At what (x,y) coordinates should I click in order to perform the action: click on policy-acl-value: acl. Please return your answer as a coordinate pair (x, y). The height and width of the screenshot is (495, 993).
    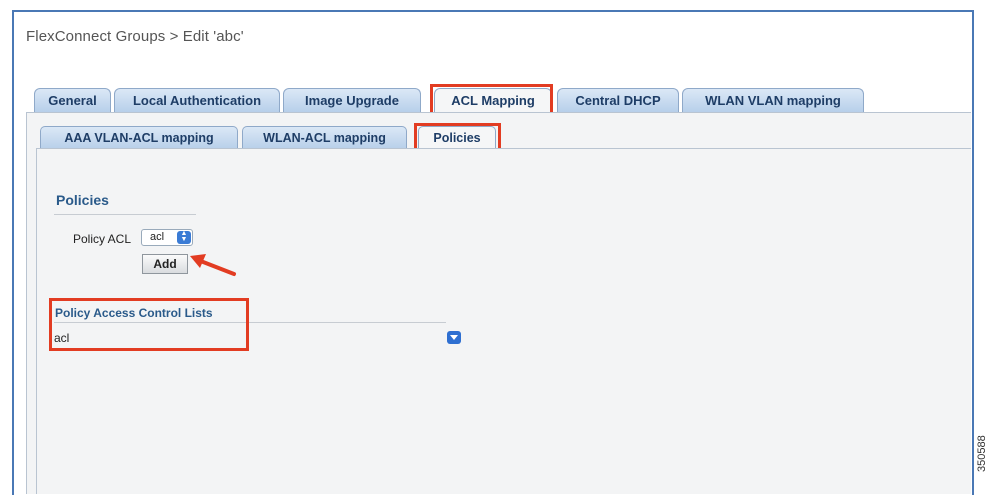
    Looking at the image, I should click on (157, 237).